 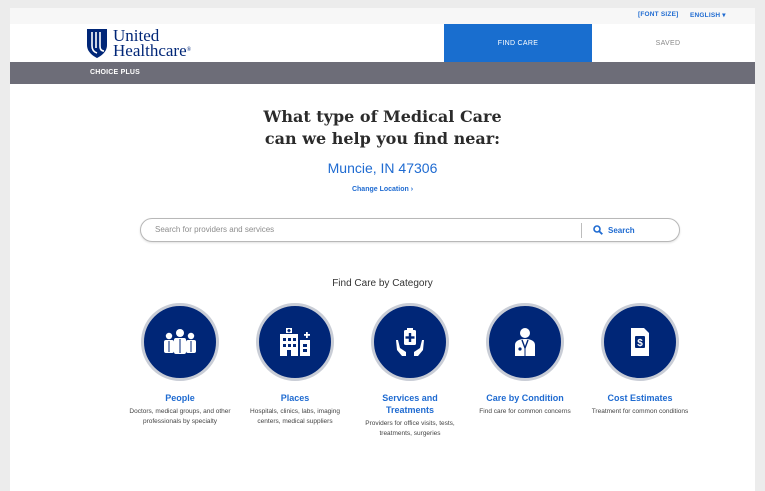 I want to click on category-label: People, so click(x=180, y=398).